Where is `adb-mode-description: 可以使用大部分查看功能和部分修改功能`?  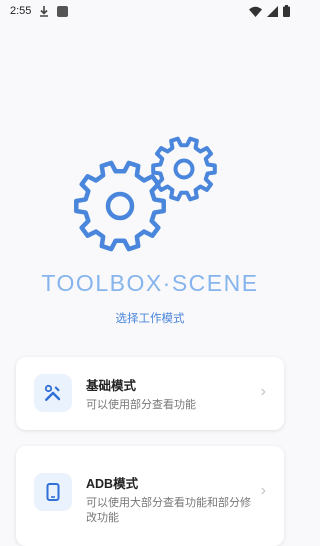
adb-mode-description: 可以使用大部分查看功能和部分修改功能 is located at coordinates (168, 510).